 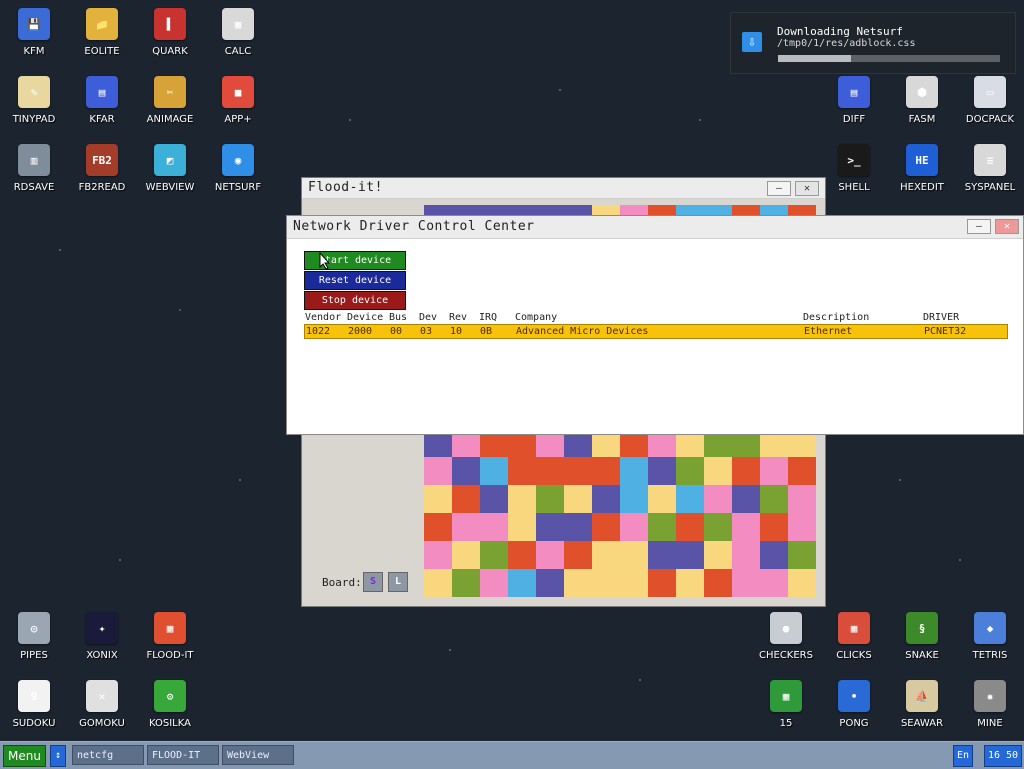 I want to click on taskbar-arrow-icon: ↕, so click(x=58, y=756).